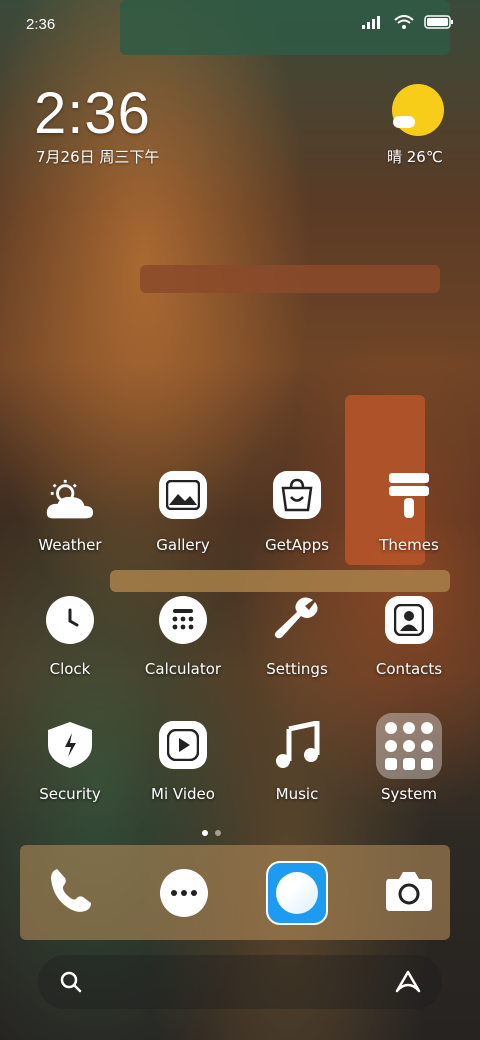 The image size is (480, 1040). I want to click on app-security: Security, so click(70, 769).